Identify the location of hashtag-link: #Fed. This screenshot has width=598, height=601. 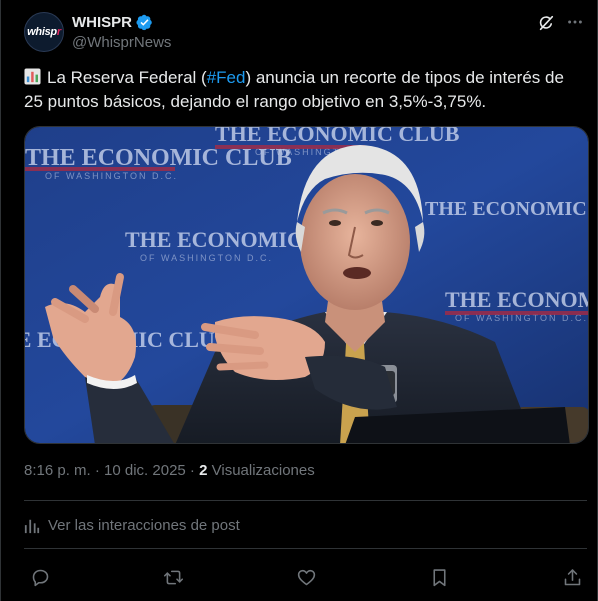
(226, 77).